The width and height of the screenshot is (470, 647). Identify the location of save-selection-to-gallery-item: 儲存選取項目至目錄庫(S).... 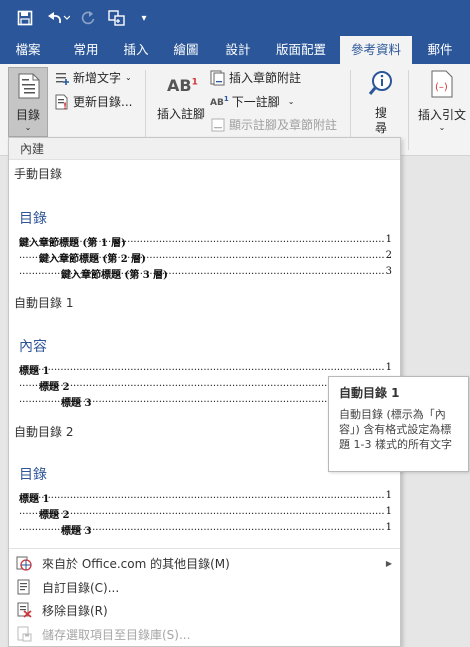
(204, 634).